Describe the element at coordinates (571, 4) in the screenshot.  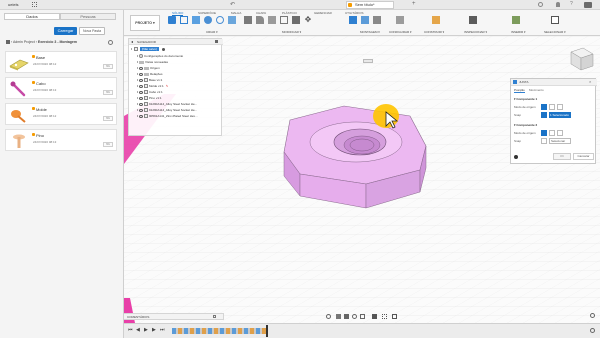
I see `help-icon: ?` at that location.